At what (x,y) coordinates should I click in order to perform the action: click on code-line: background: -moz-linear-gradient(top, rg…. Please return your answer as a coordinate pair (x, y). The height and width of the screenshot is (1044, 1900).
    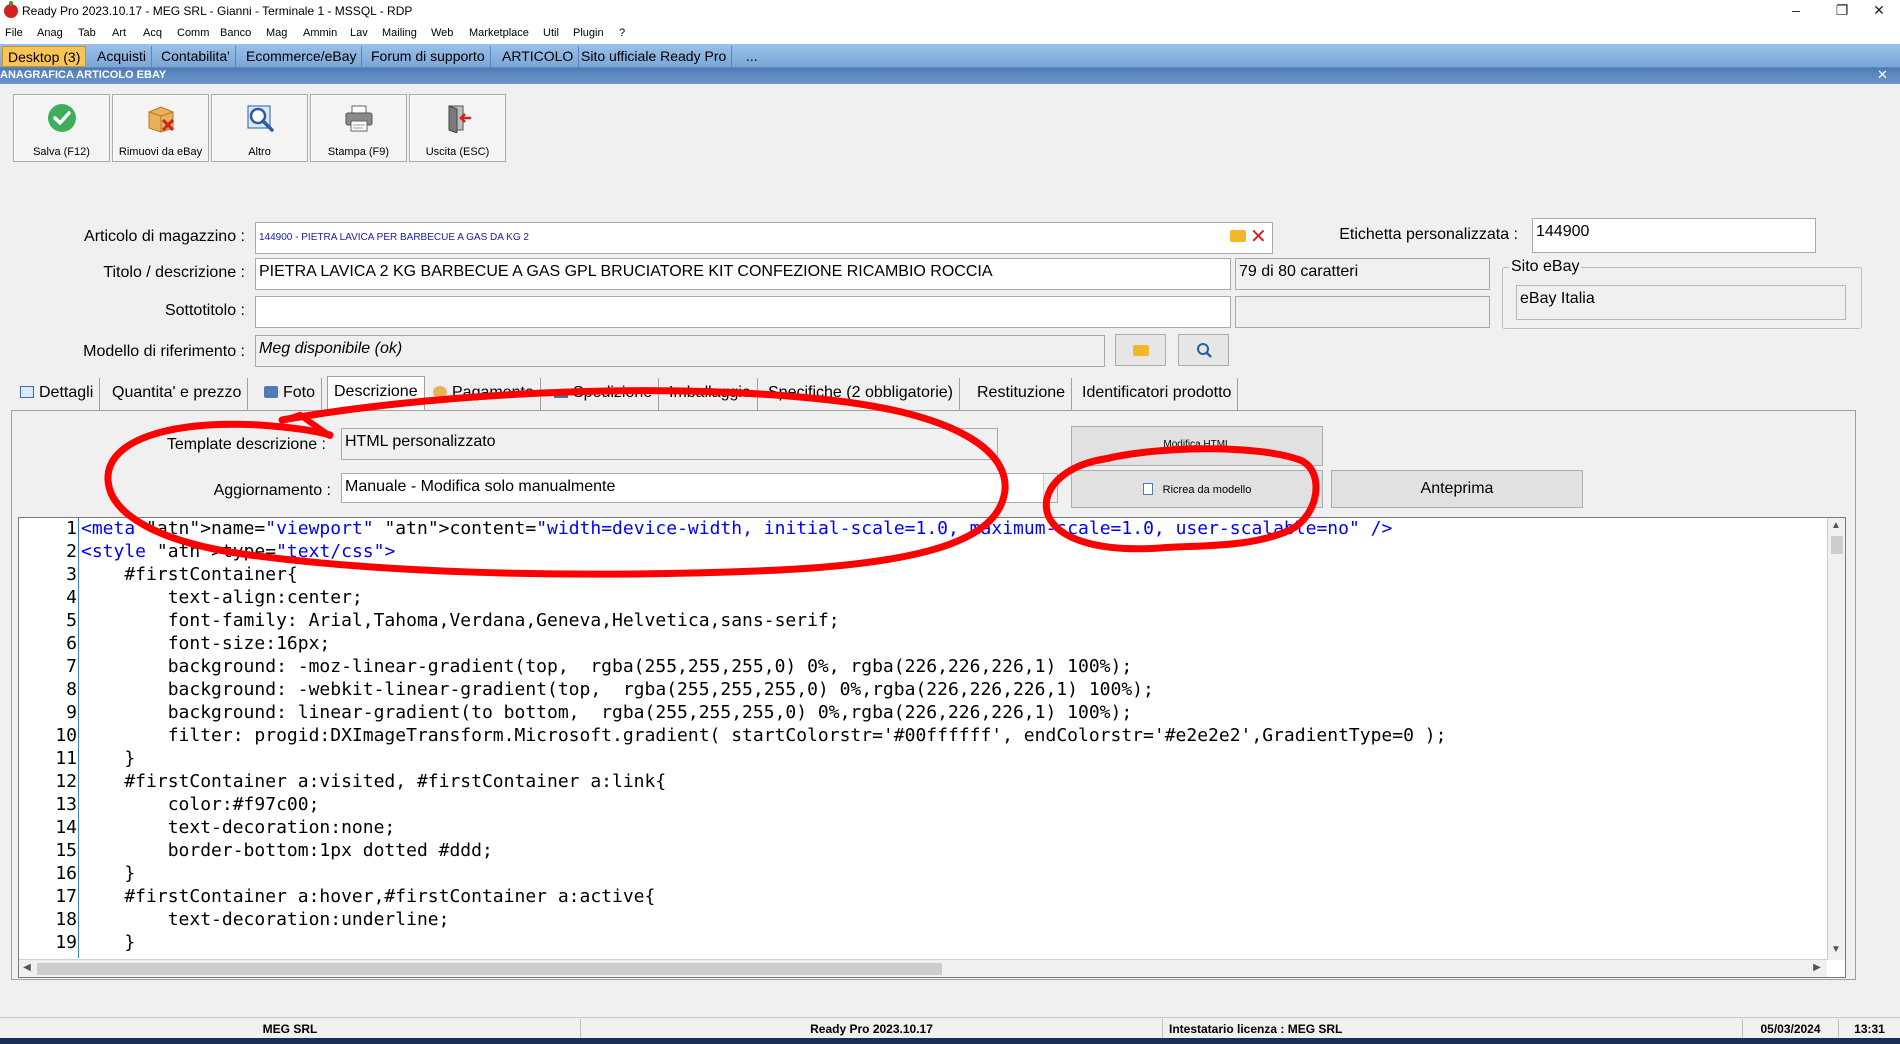
    Looking at the image, I should click on (607, 666).